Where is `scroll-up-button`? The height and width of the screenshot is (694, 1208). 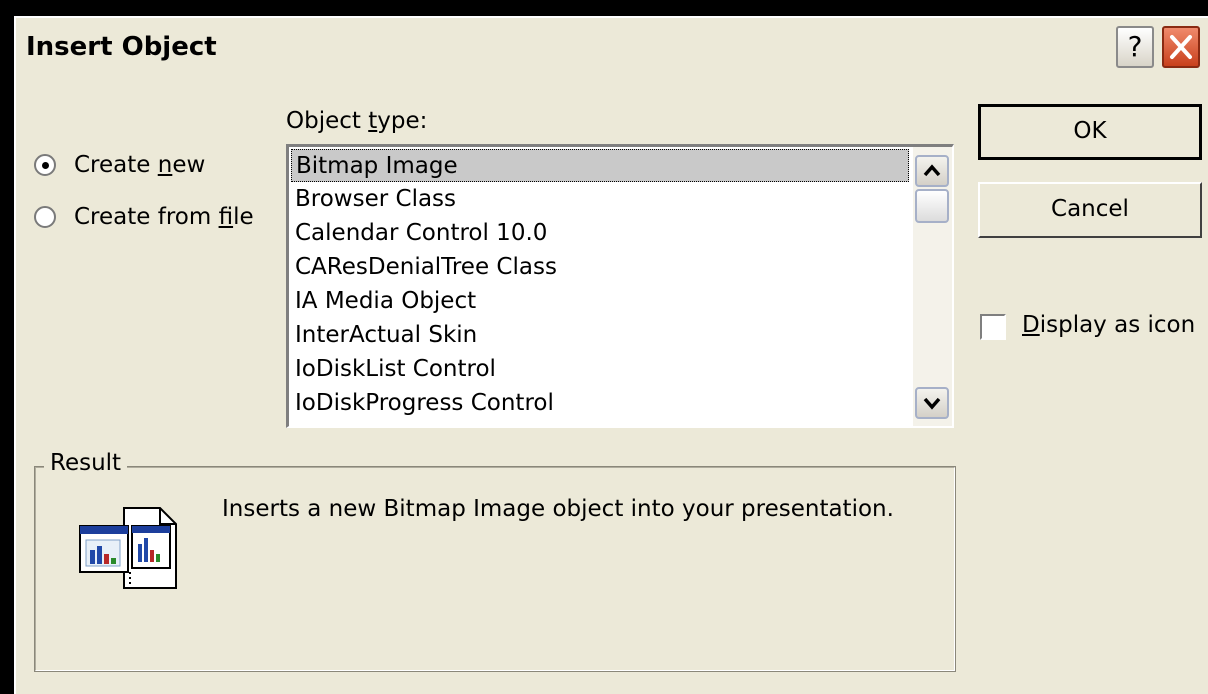 scroll-up-button is located at coordinates (932, 171).